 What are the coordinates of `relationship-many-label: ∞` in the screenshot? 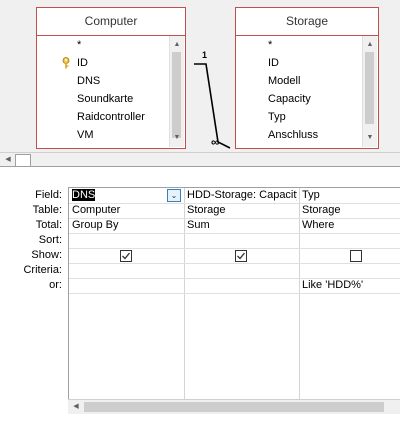 It's located at (215, 142).